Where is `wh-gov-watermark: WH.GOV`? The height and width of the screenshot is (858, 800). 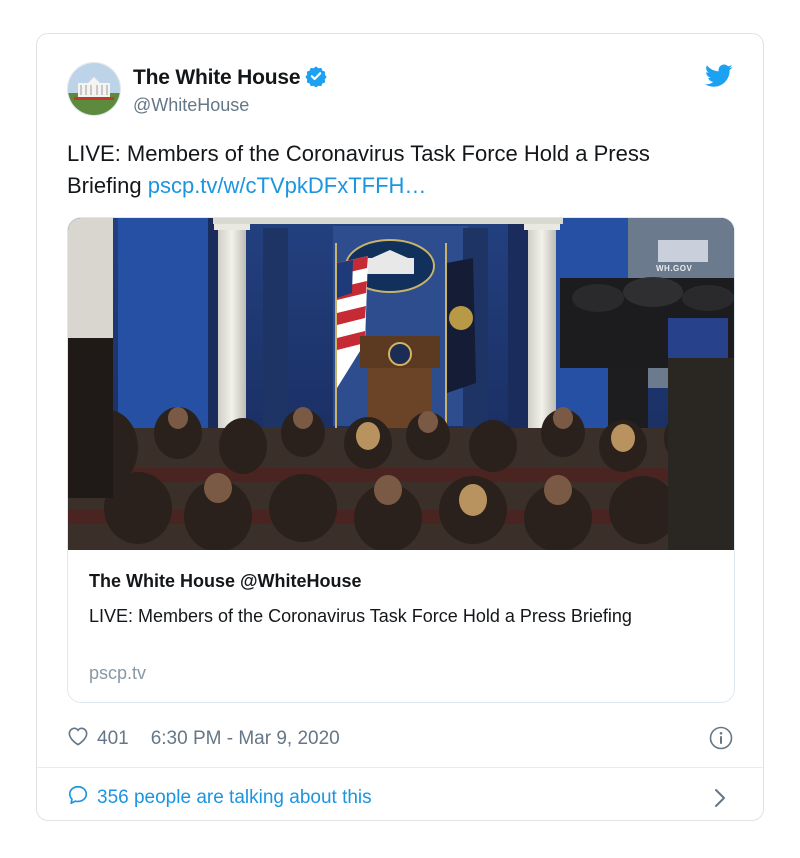 wh-gov-watermark: WH.GOV is located at coordinates (674, 268).